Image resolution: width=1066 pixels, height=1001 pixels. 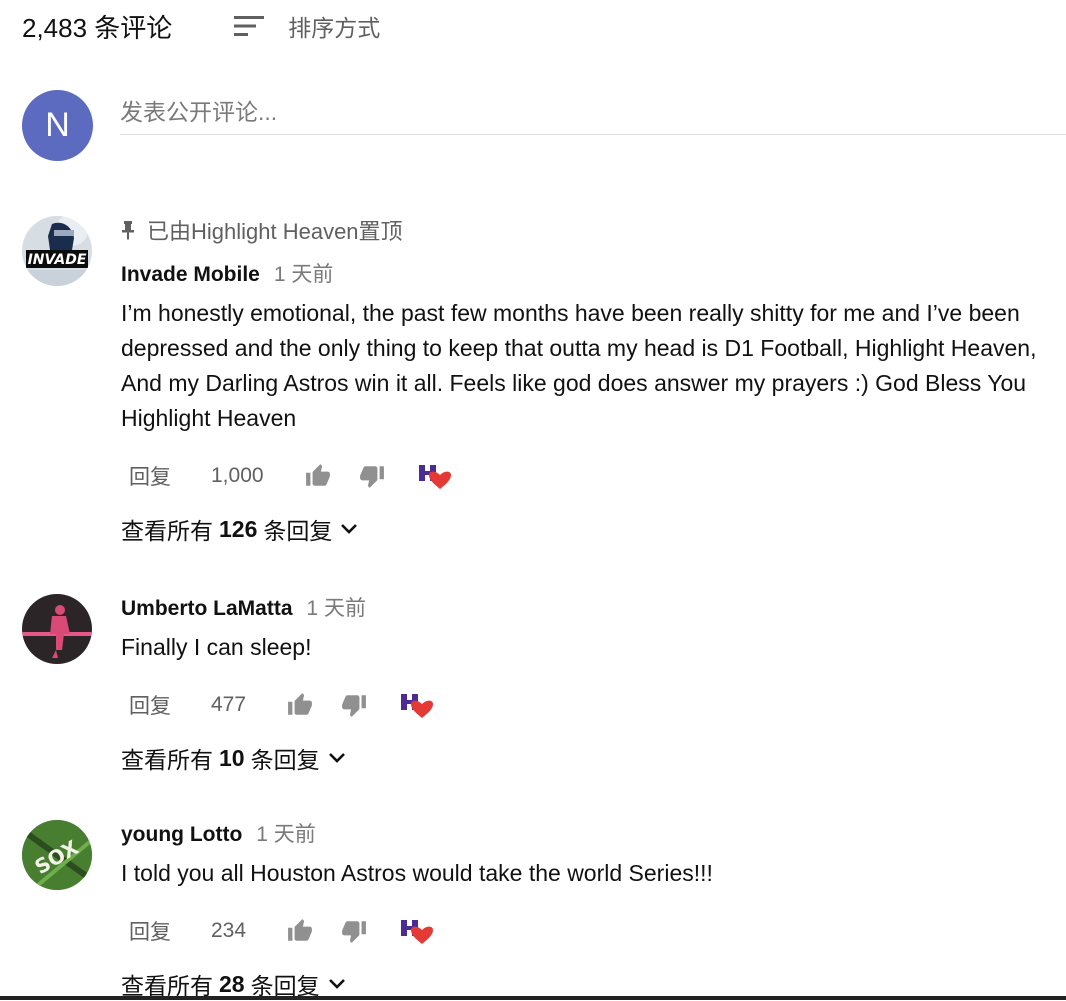 What do you see at coordinates (216, 647) in the screenshot?
I see `comment-text: Finally I can sleep!` at bounding box center [216, 647].